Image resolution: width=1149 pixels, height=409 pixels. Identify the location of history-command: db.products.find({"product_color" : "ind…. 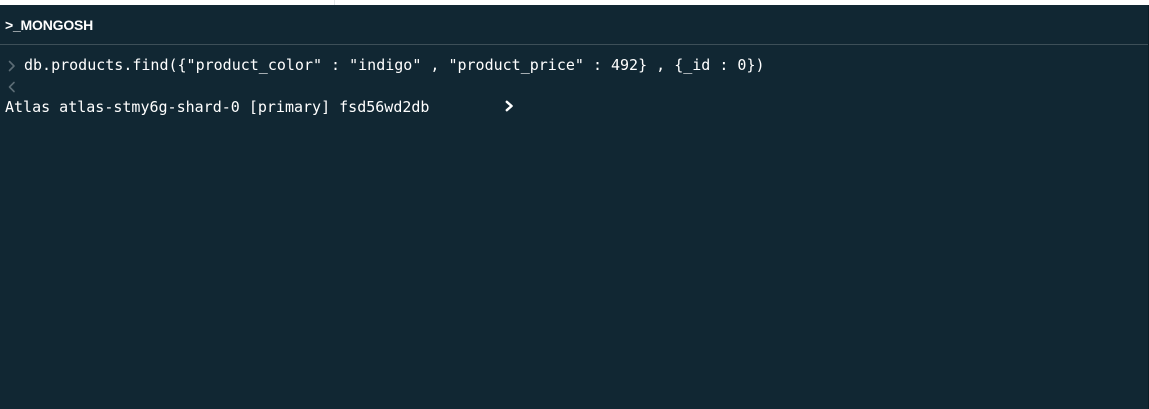
(394, 65).